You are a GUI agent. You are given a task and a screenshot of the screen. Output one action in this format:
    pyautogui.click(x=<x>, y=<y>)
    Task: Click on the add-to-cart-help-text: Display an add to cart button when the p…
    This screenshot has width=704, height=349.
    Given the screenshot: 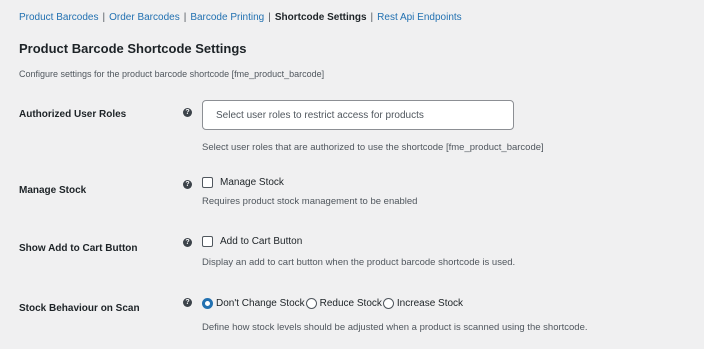 What is the action you would take?
    pyautogui.click(x=359, y=262)
    